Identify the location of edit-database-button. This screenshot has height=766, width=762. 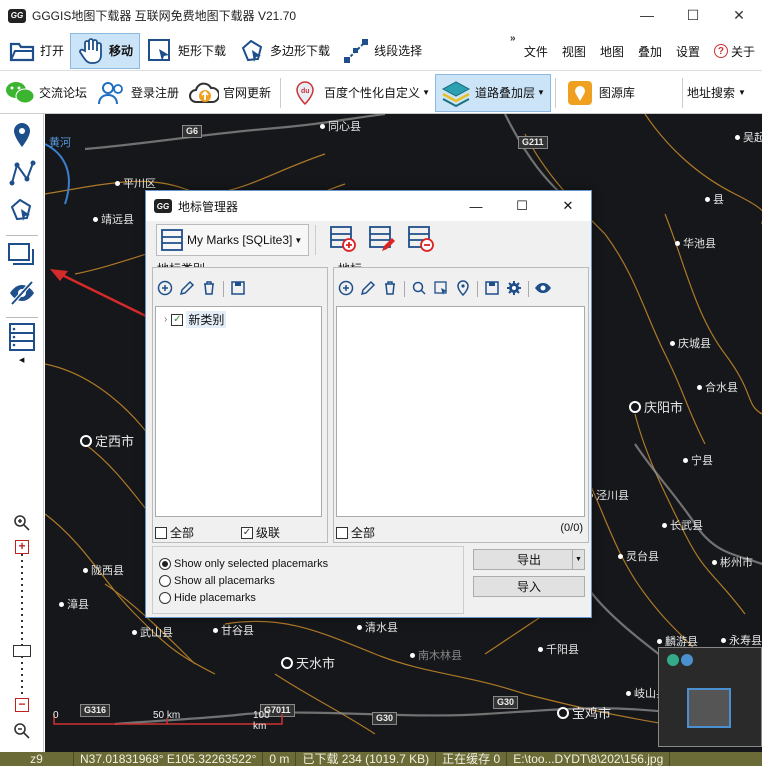
(382, 240).